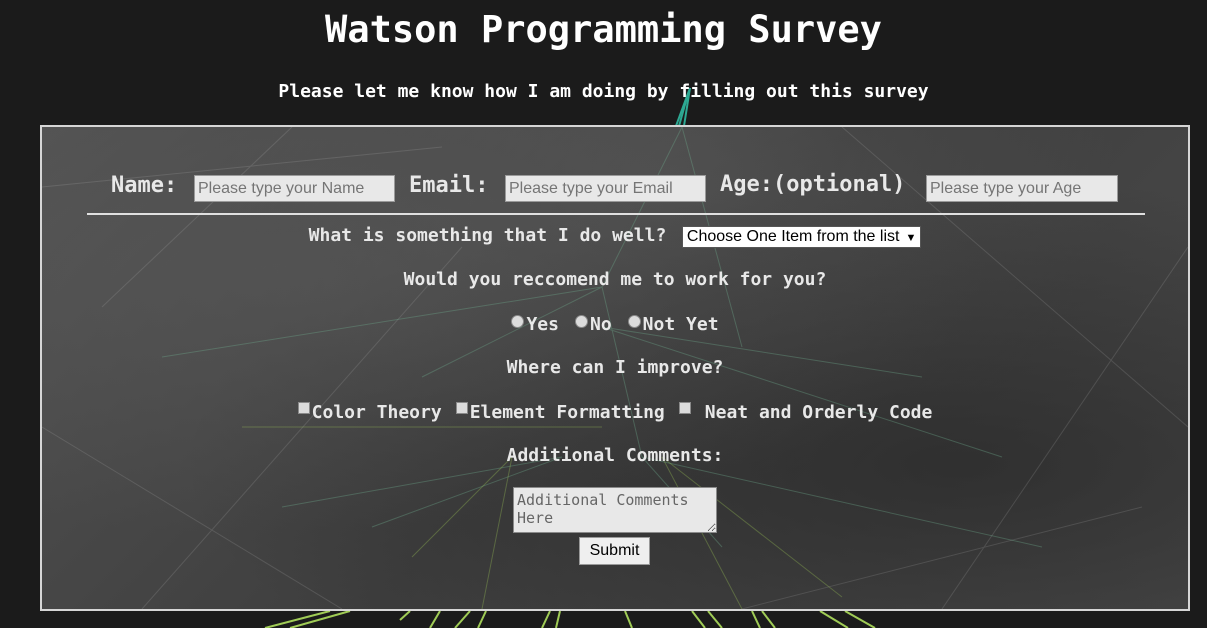  Describe the element at coordinates (294, 188) in the screenshot. I see `name-input` at that location.